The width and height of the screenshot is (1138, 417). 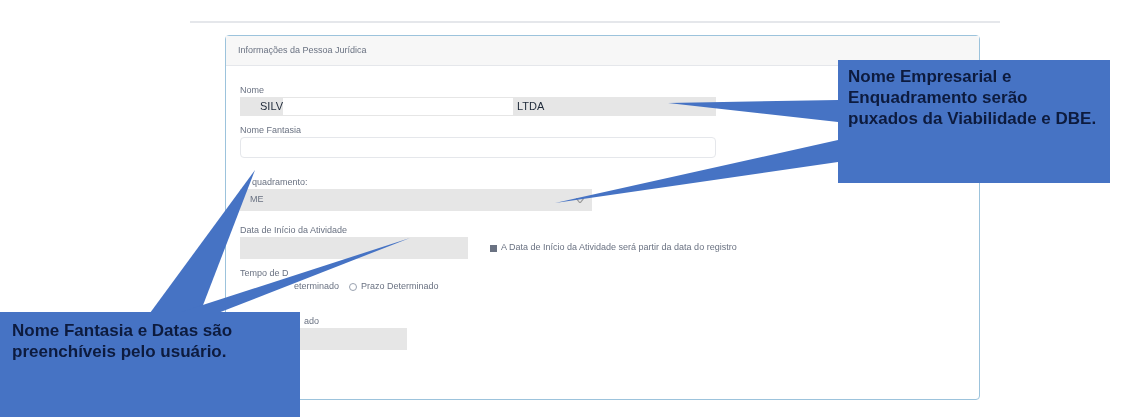 I want to click on field-value: LTDA, so click(x=531, y=107).